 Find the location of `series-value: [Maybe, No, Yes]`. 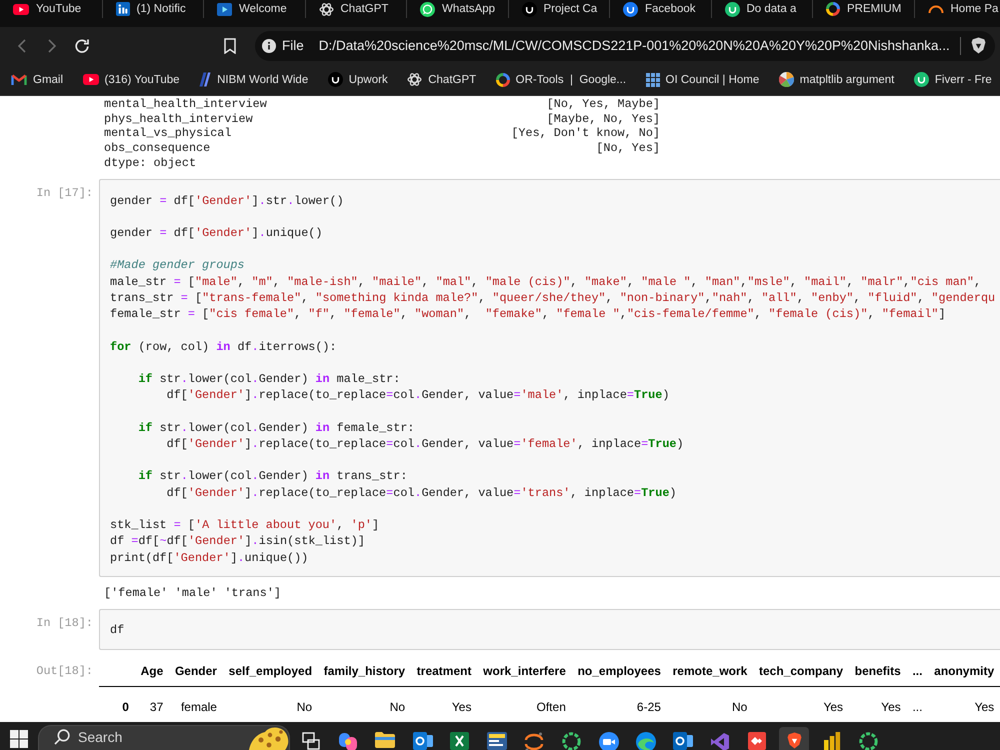

series-value: [Maybe, No, Yes] is located at coordinates (603, 119).